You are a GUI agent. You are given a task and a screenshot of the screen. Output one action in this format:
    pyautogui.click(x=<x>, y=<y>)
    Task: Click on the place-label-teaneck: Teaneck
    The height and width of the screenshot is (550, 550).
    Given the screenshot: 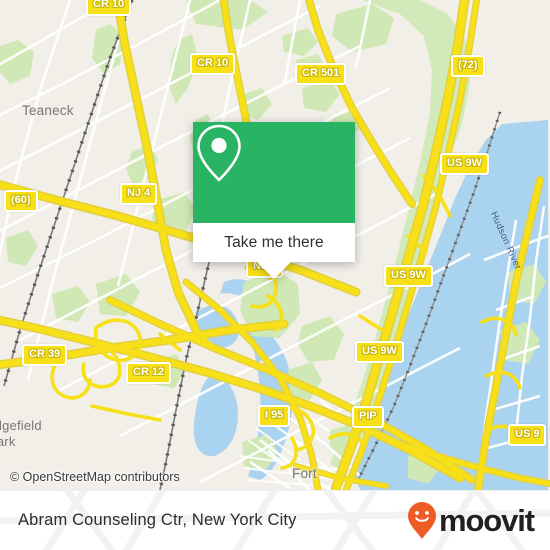 What is the action you would take?
    pyautogui.click(x=48, y=110)
    